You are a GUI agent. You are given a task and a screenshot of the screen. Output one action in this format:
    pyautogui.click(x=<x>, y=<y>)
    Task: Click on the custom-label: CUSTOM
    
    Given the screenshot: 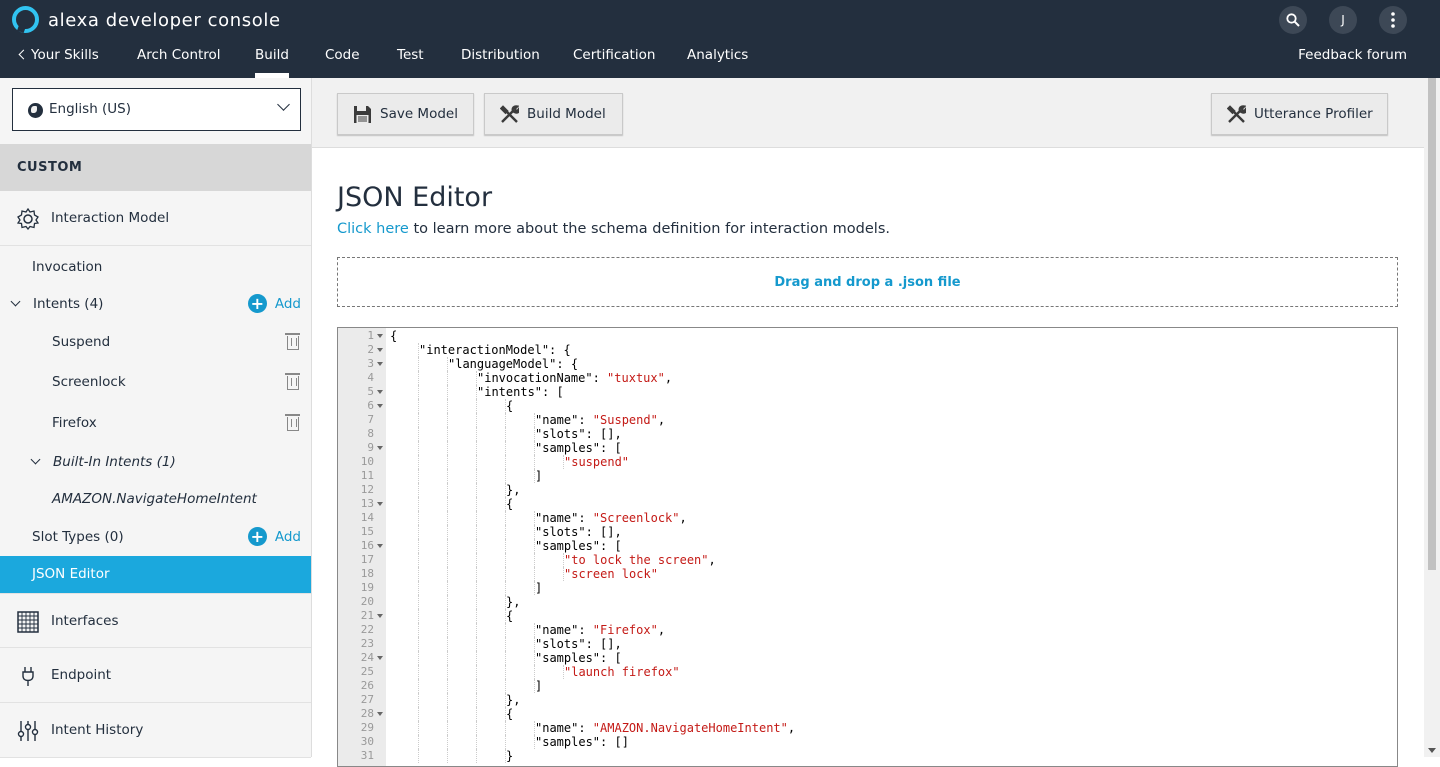 What is the action you would take?
    pyautogui.click(x=50, y=167)
    